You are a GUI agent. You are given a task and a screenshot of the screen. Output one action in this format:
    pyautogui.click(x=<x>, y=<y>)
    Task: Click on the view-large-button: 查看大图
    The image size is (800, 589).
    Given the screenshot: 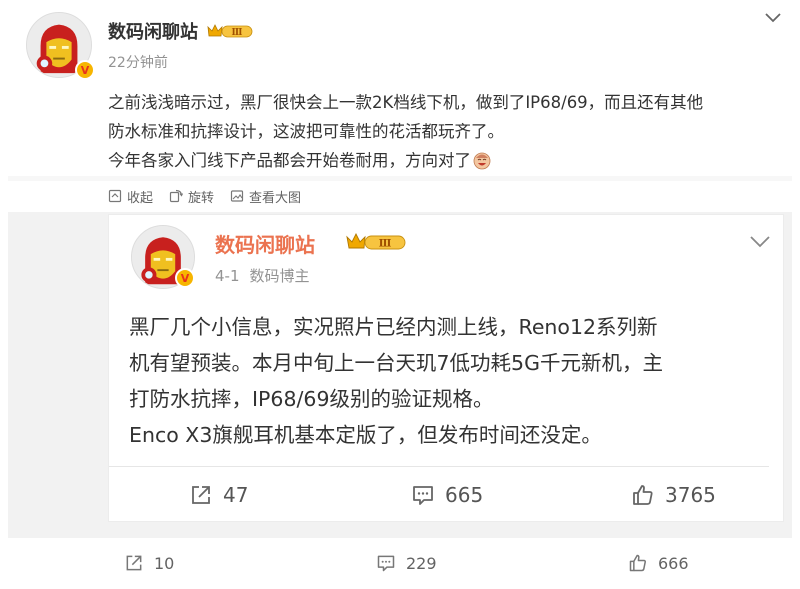 What is the action you would take?
    pyautogui.click(x=265, y=196)
    